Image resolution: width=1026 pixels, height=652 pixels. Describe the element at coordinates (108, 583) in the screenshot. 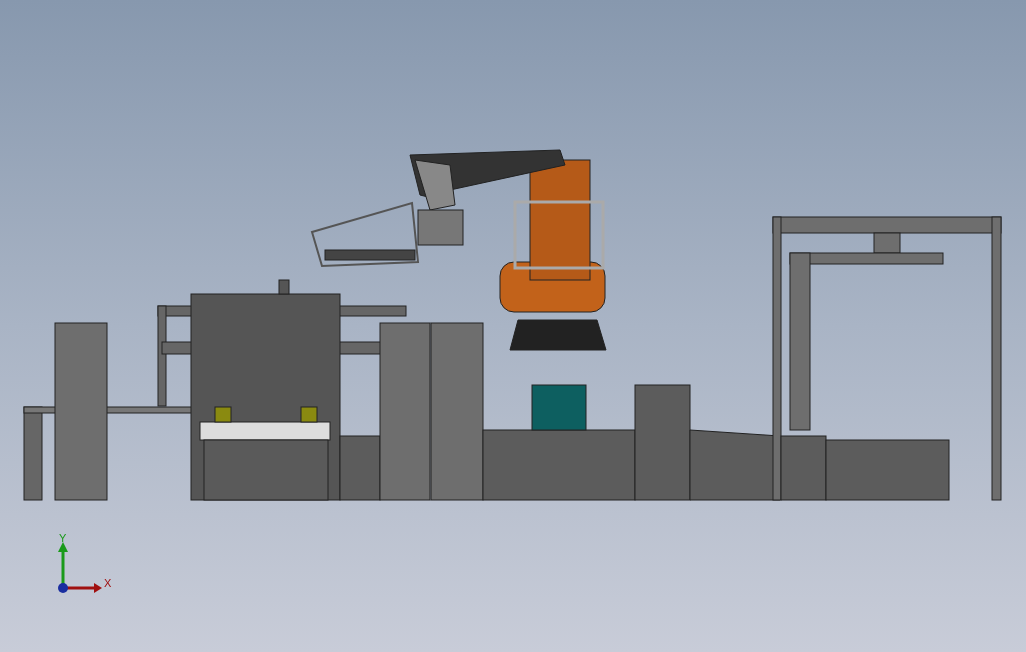

I see `x-axis-label: X` at that location.